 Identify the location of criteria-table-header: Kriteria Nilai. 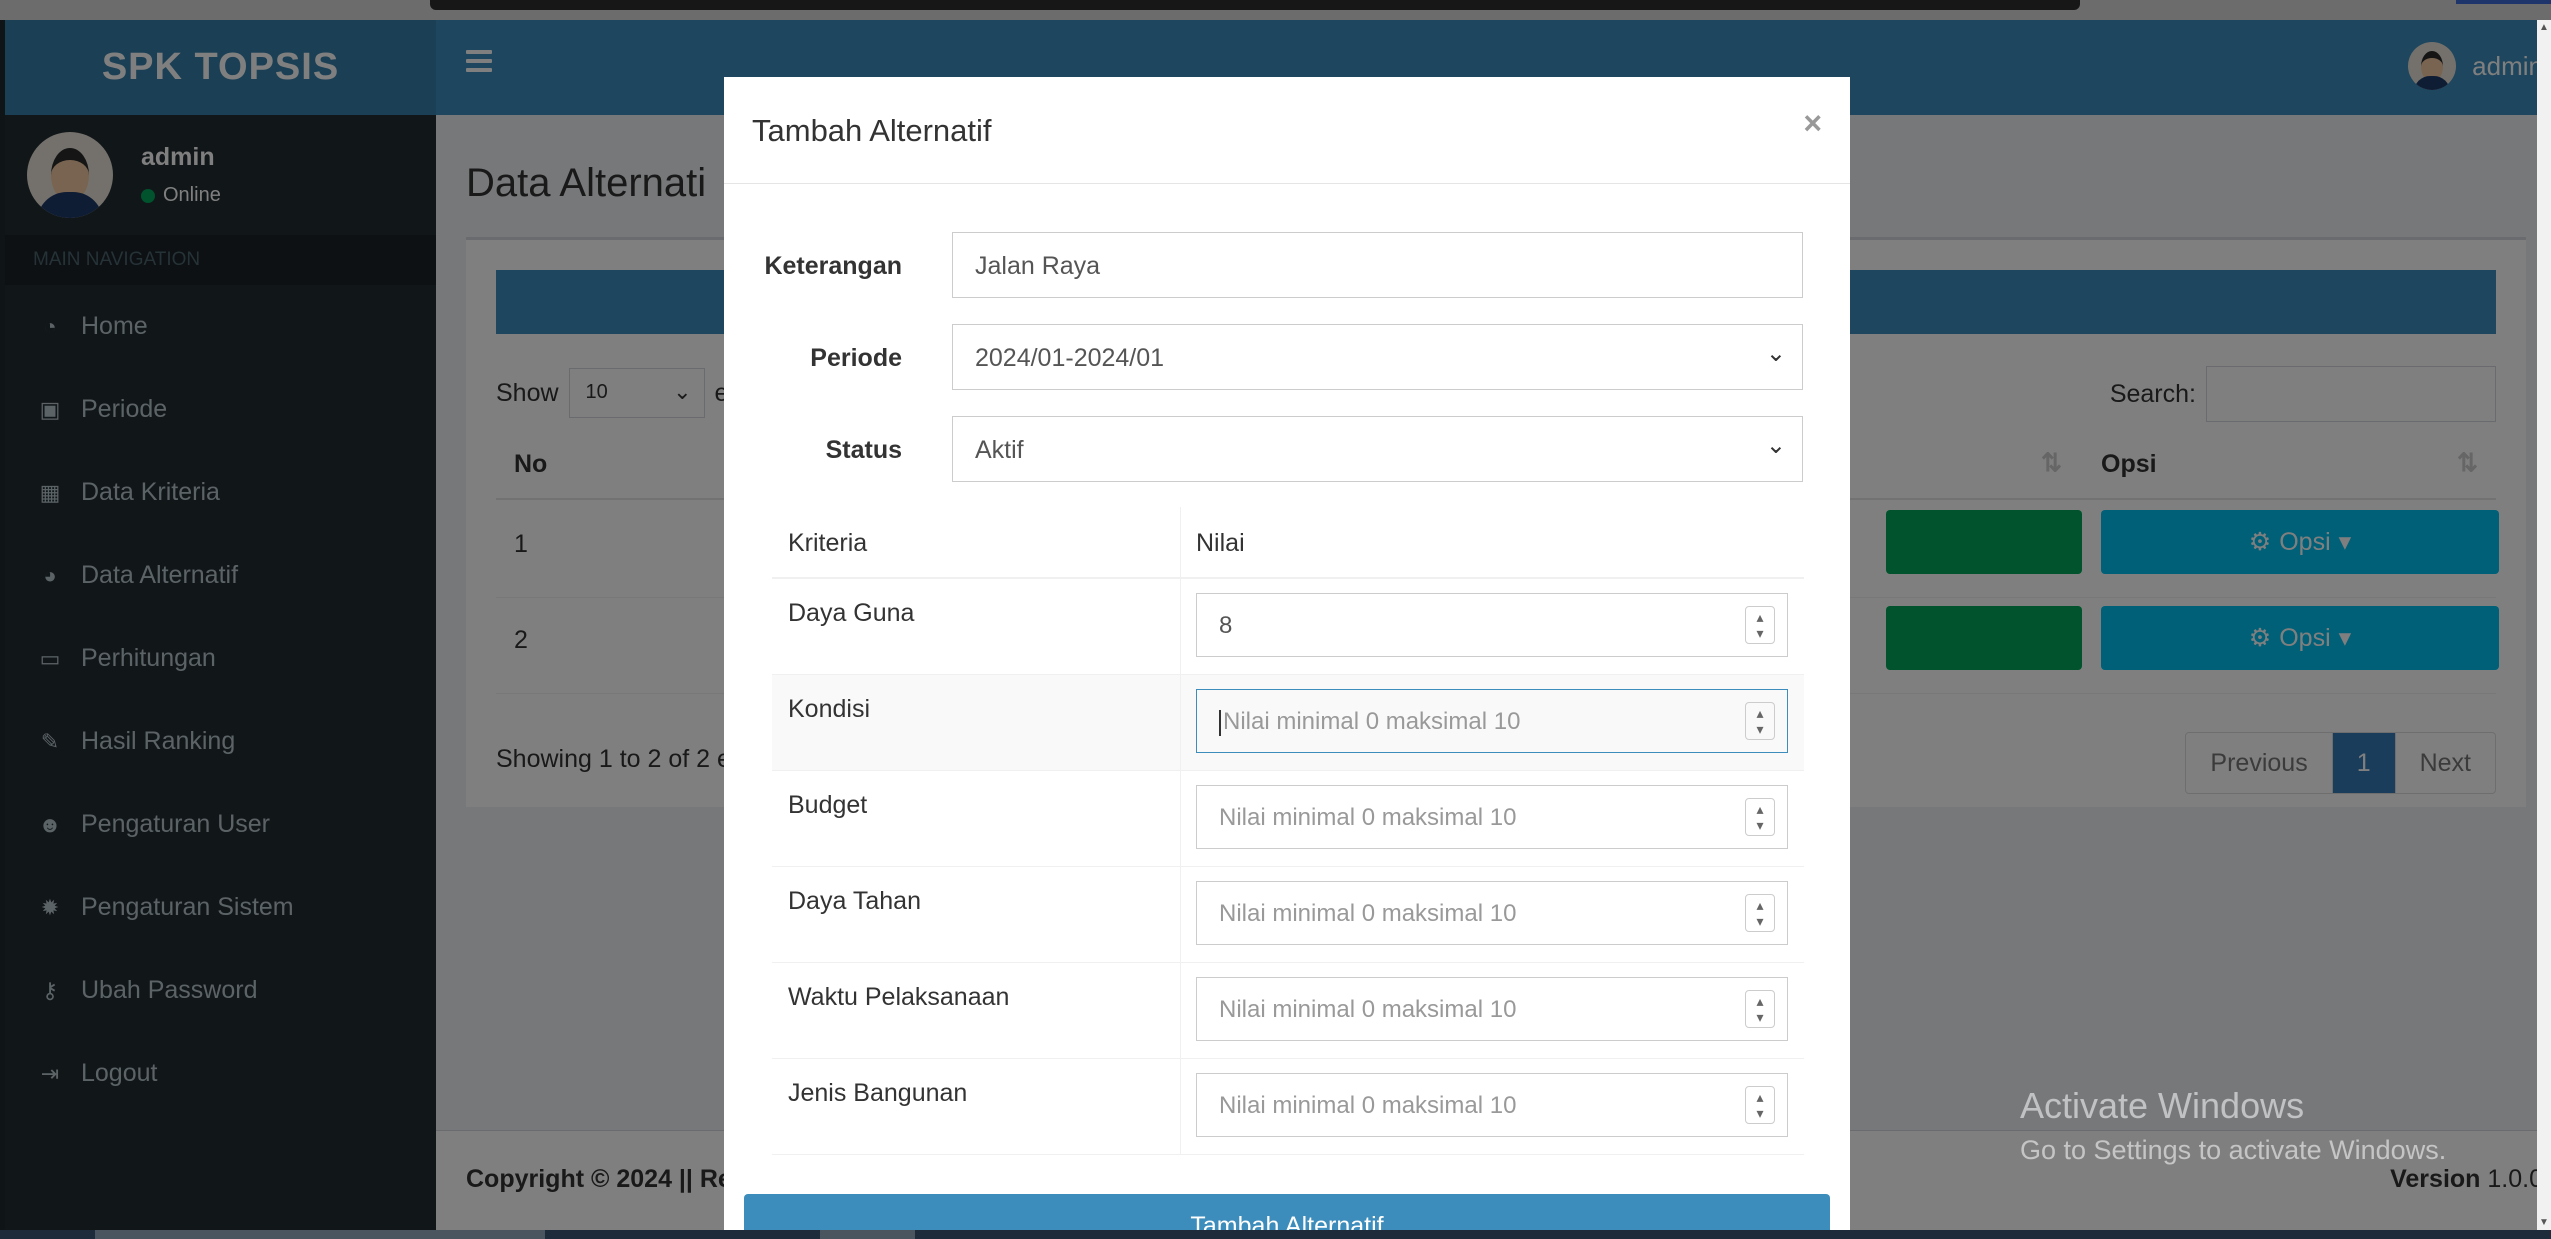
(1288, 543).